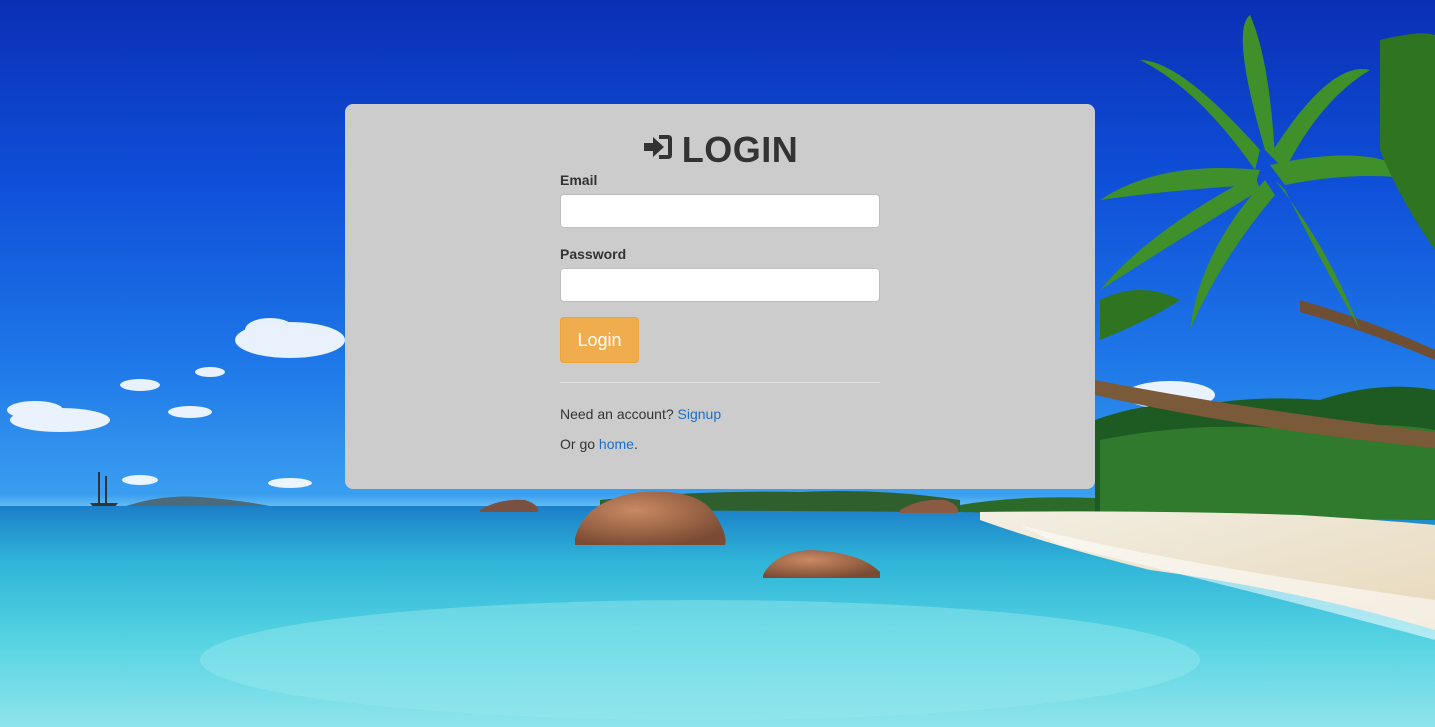 This screenshot has width=1435, height=727. I want to click on email-field, so click(720, 211).